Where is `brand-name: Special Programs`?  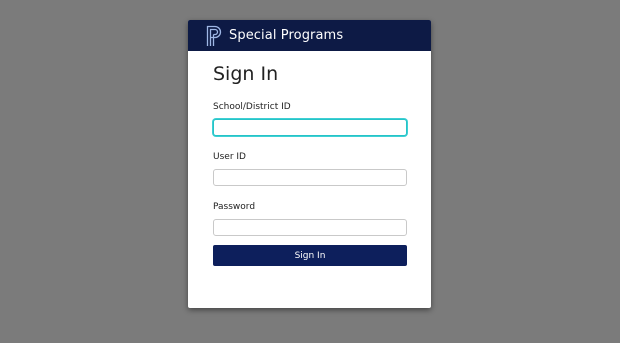 brand-name: Special Programs is located at coordinates (286, 35).